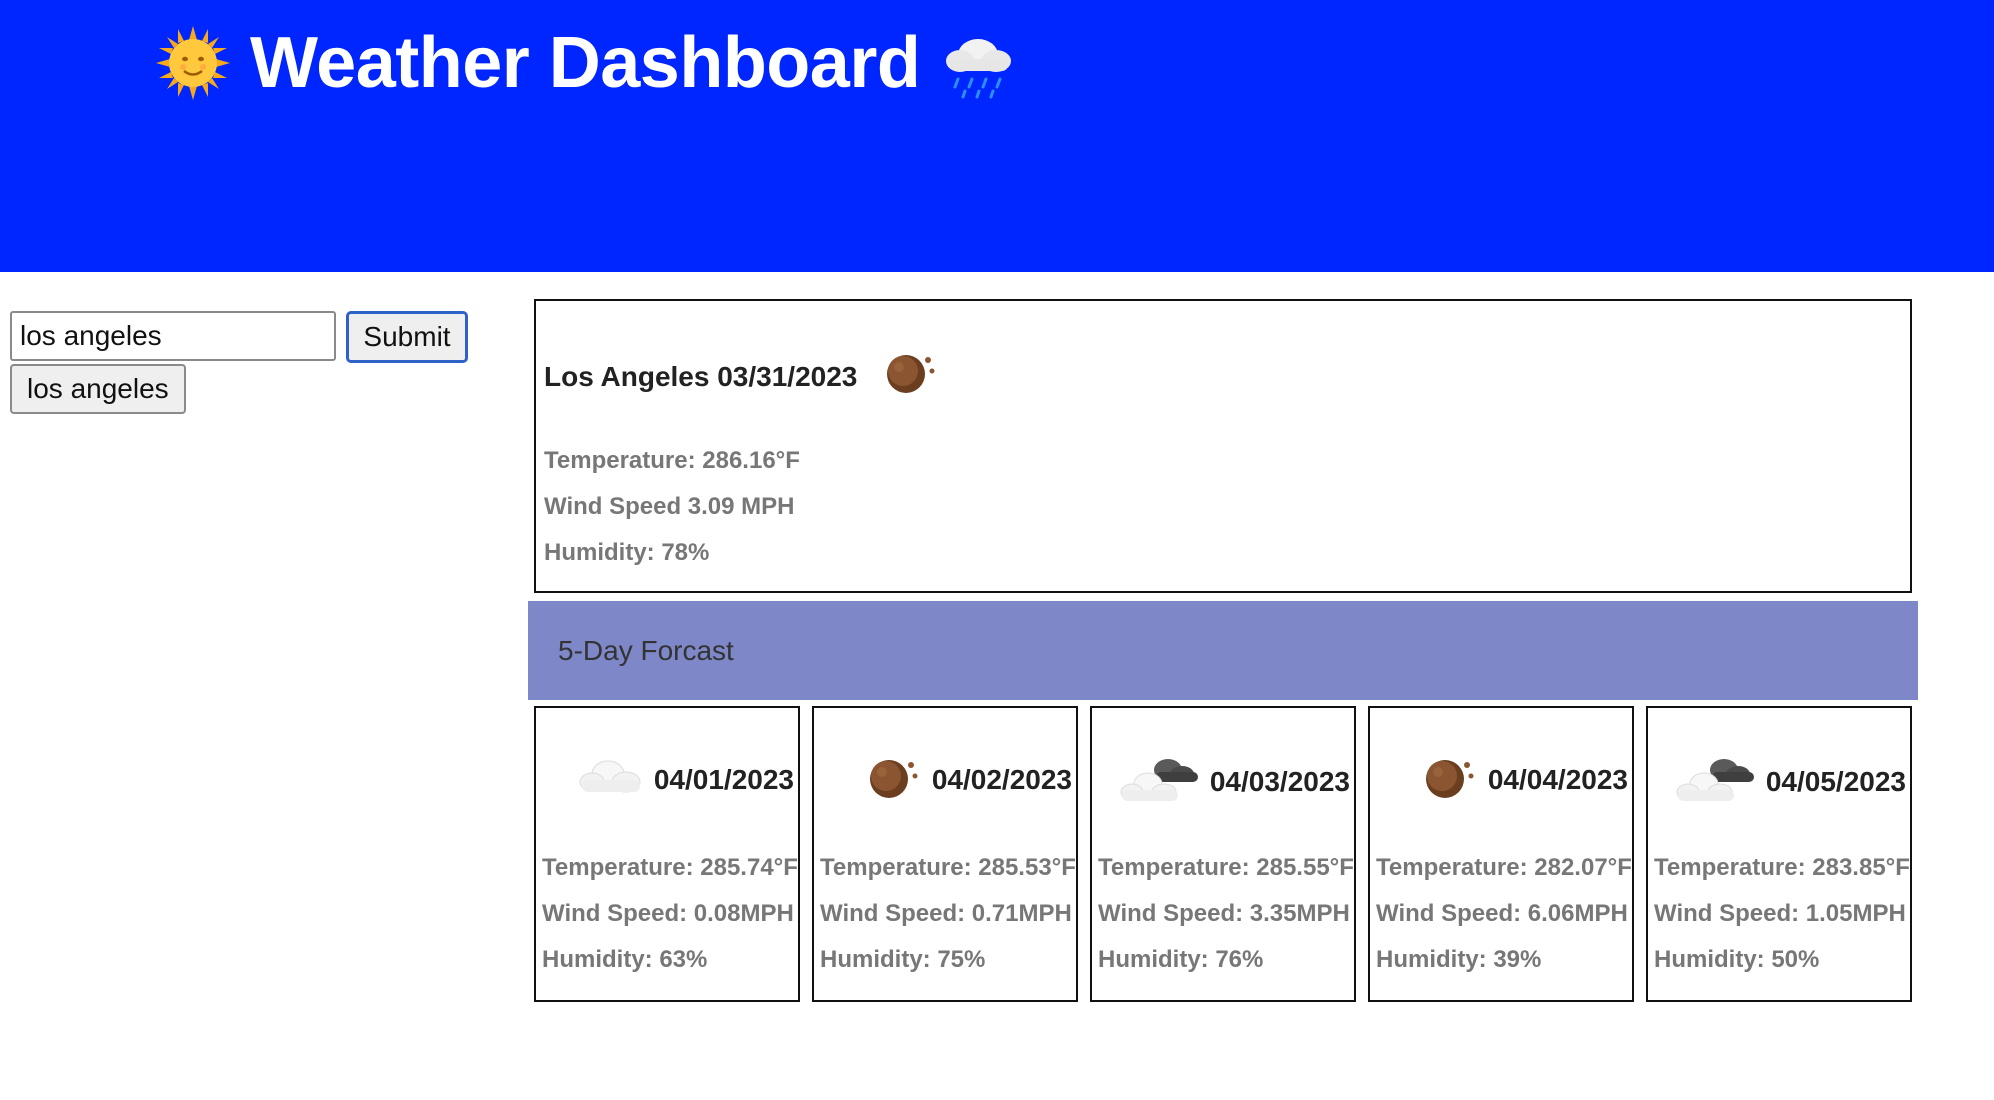 This screenshot has height=1100, width=1994. I want to click on submit-button: Submit, so click(407, 337).